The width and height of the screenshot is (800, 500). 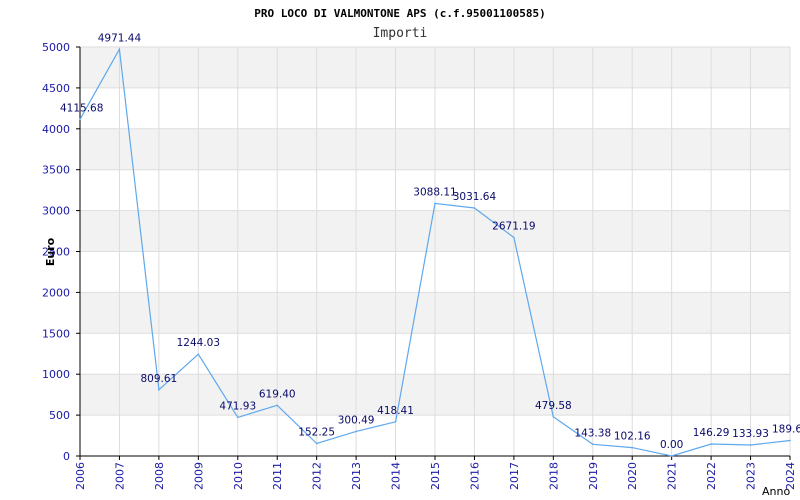 What do you see at coordinates (56, 129) in the screenshot?
I see `y-tick-label: 4000` at bounding box center [56, 129].